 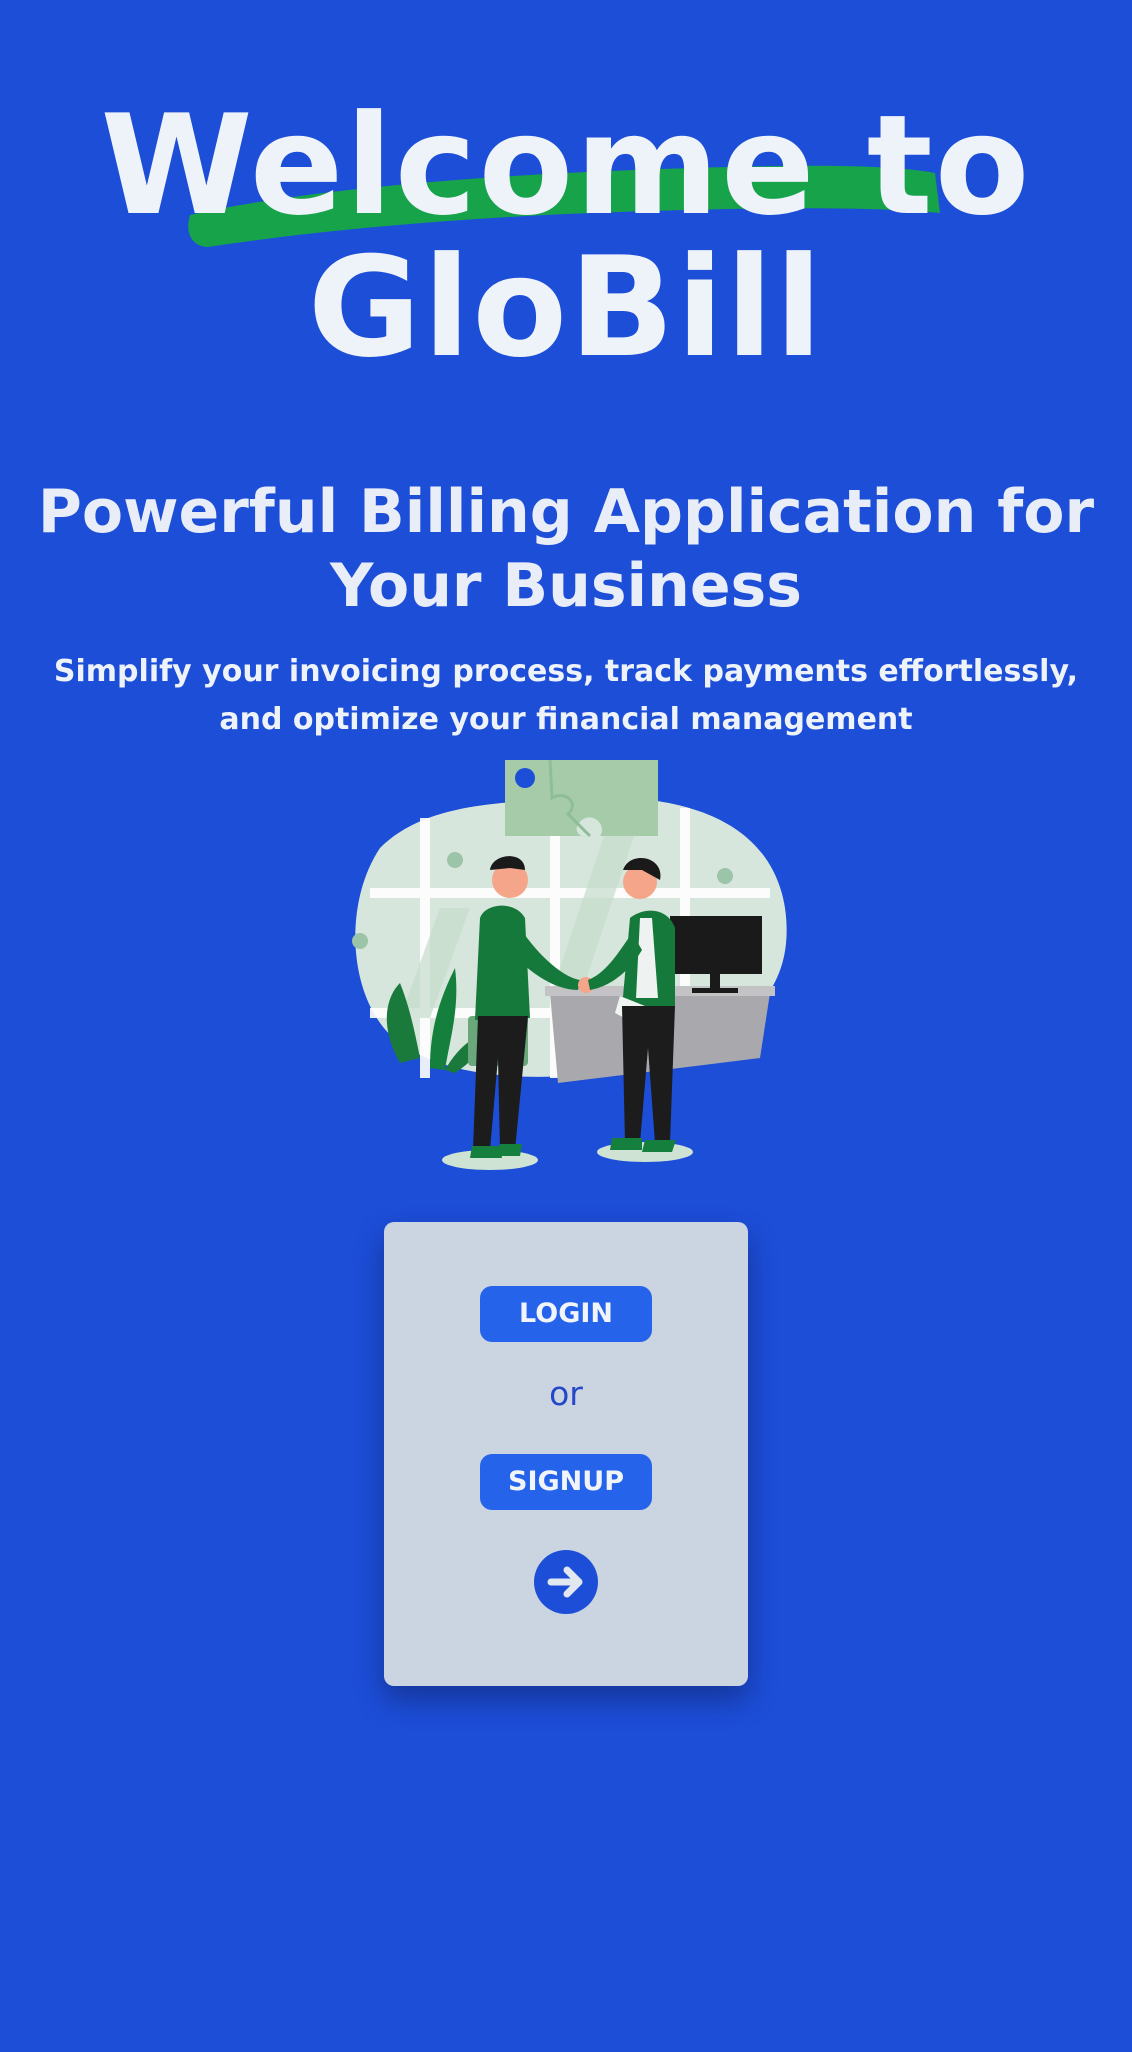 What do you see at coordinates (569, 964) in the screenshot?
I see `business-handshake-illustration` at bounding box center [569, 964].